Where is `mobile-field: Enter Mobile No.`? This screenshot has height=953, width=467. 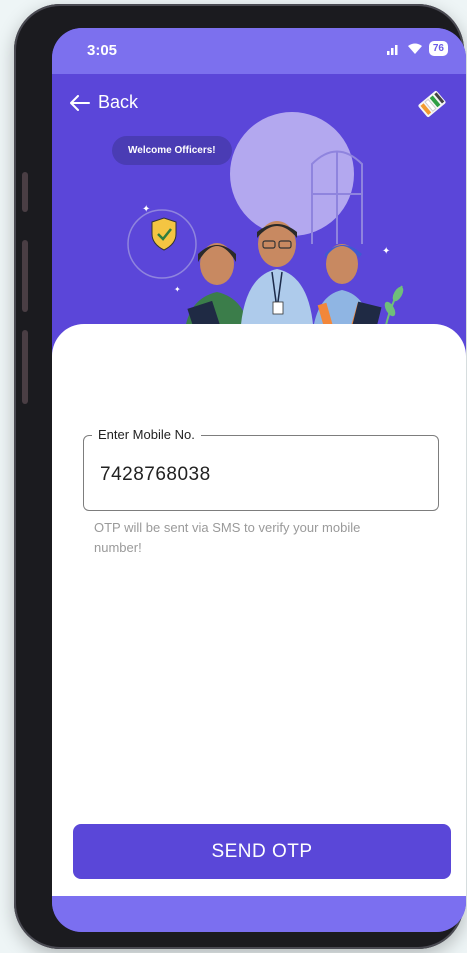
mobile-field: Enter Mobile No. is located at coordinates (261, 469).